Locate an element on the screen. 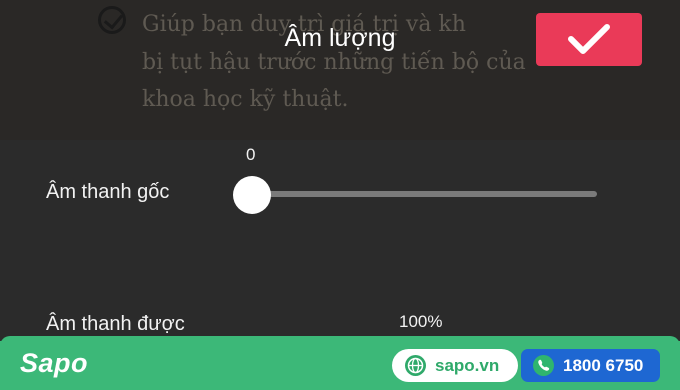 The width and height of the screenshot is (680, 390). background-text-line-3: khoa học kỹ thuật. is located at coordinates (245, 99).